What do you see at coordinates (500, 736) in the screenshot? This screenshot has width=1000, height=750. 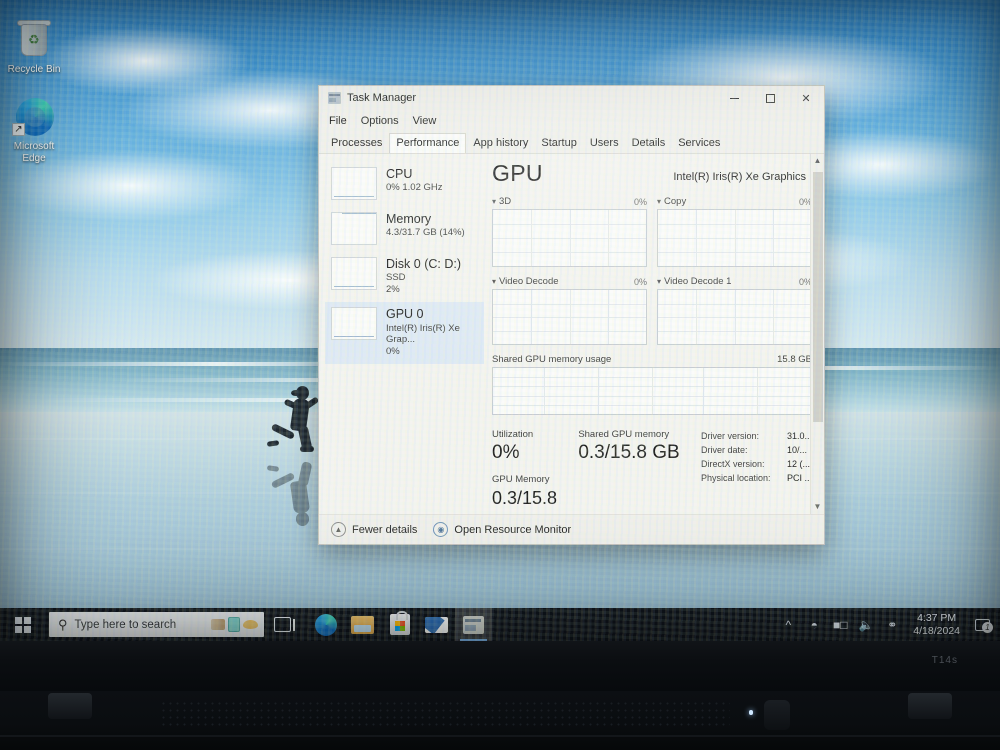 I see `laptop-keyboard-edge` at bounding box center [500, 736].